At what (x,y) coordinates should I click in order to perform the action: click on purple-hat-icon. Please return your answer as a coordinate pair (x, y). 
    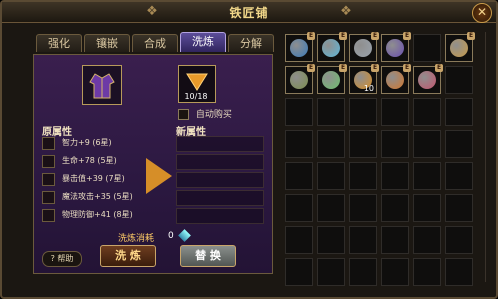
    Looking at the image, I should click on (395, 48).